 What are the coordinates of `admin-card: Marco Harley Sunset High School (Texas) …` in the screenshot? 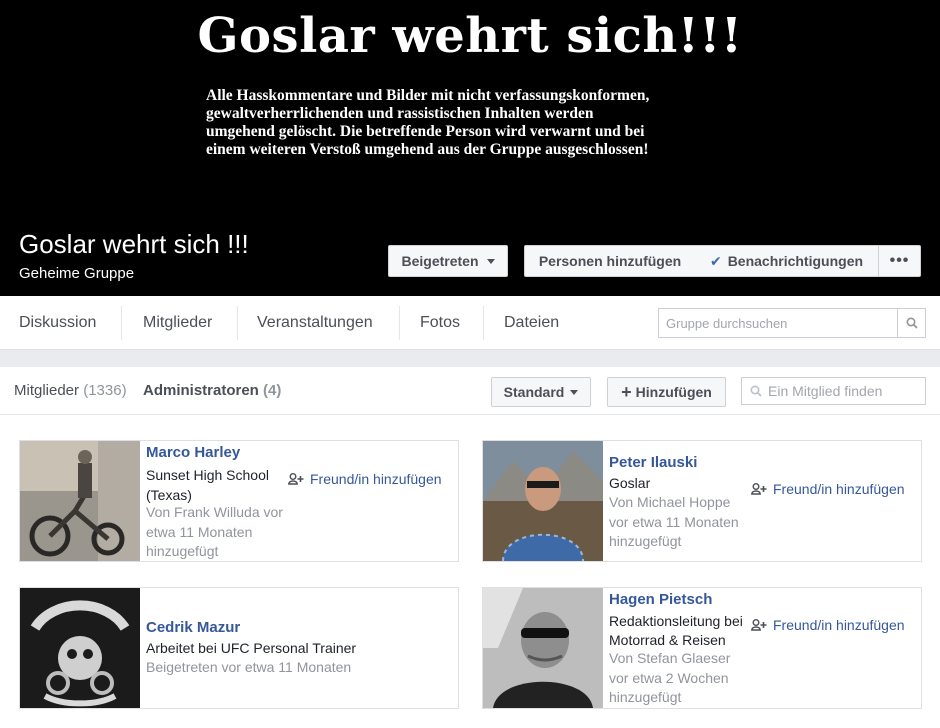 It's located at (239, 501).